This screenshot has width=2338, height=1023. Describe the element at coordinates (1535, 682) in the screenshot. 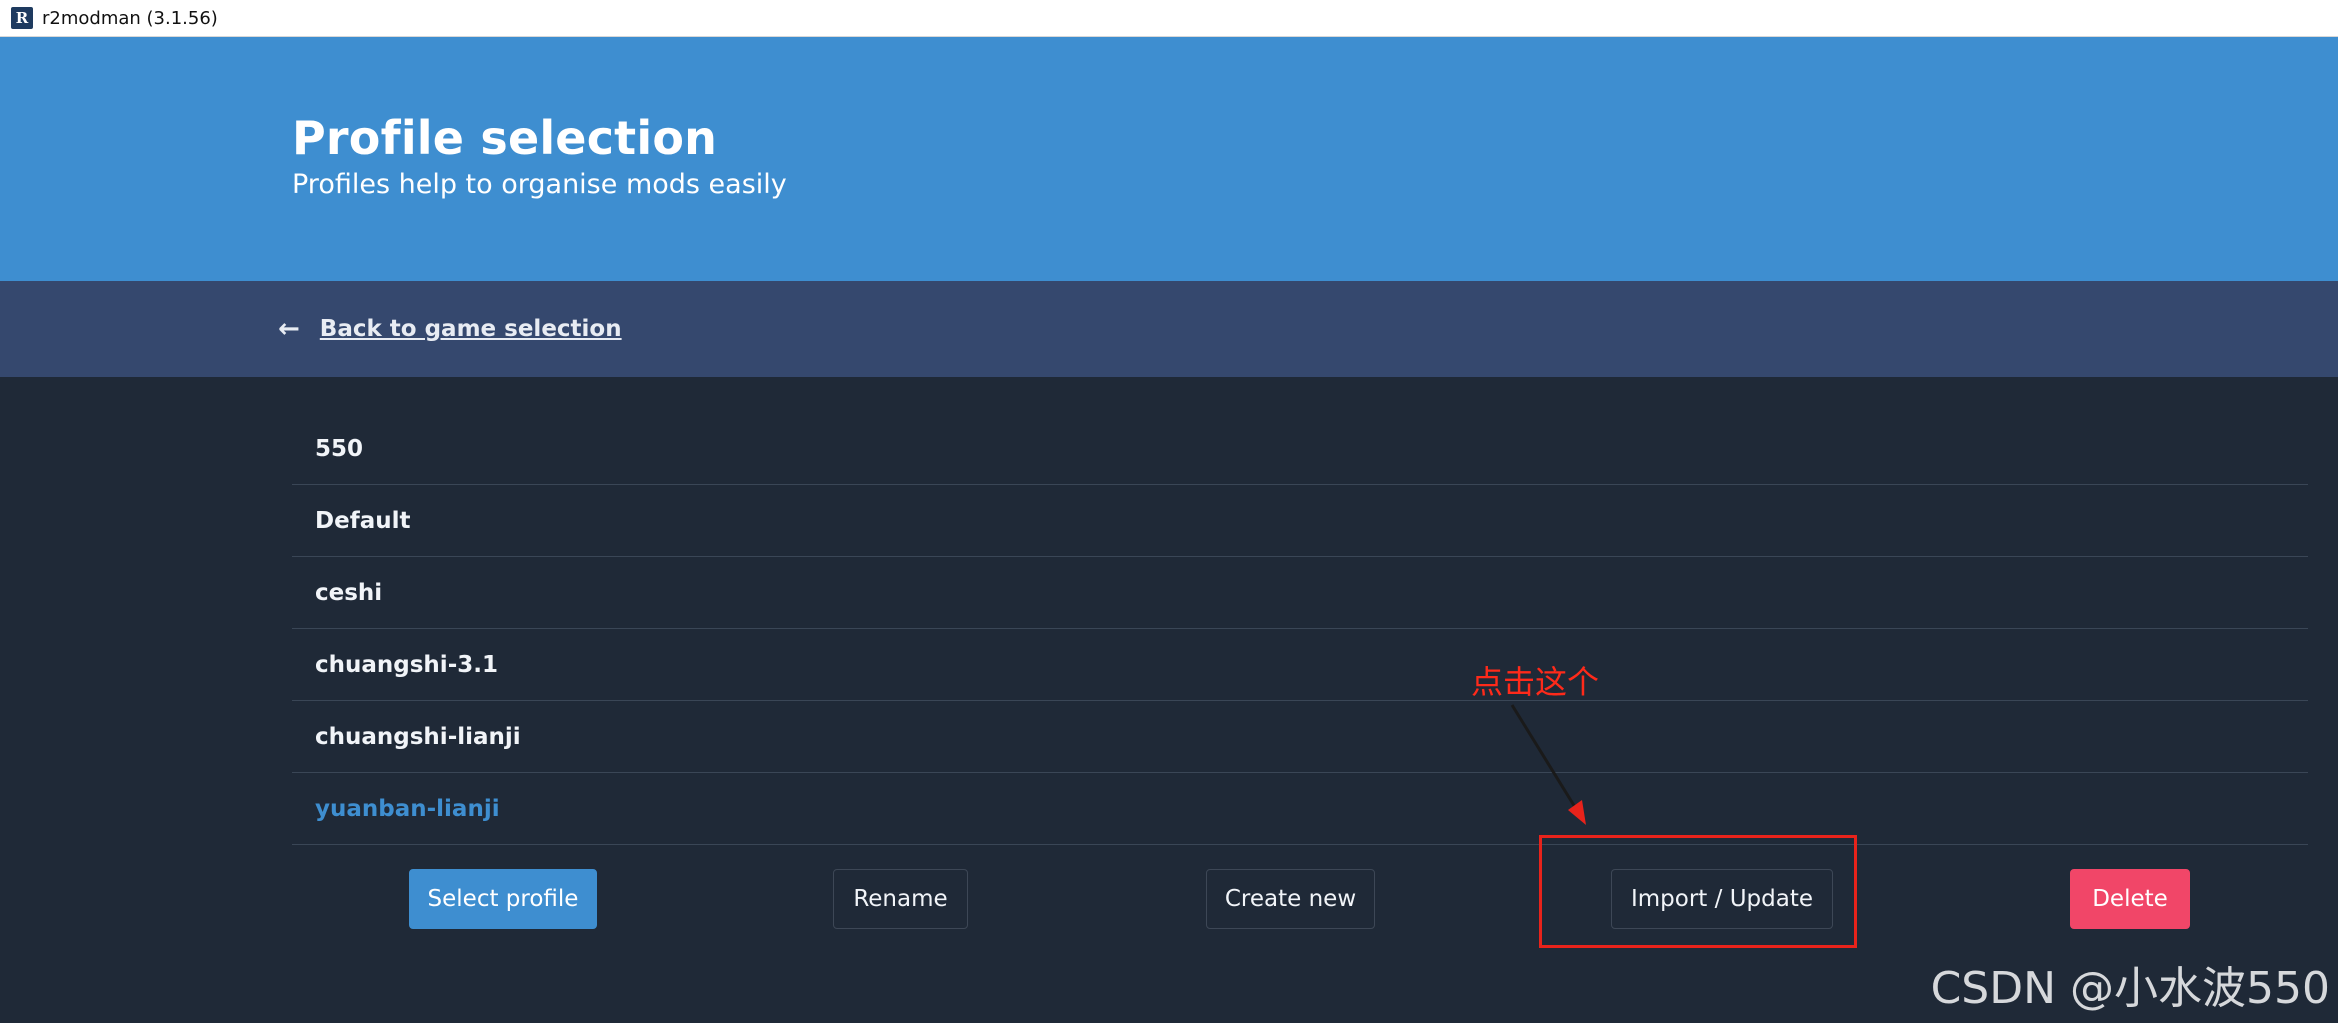

I see `annotation-label: 点击这个` at that location.